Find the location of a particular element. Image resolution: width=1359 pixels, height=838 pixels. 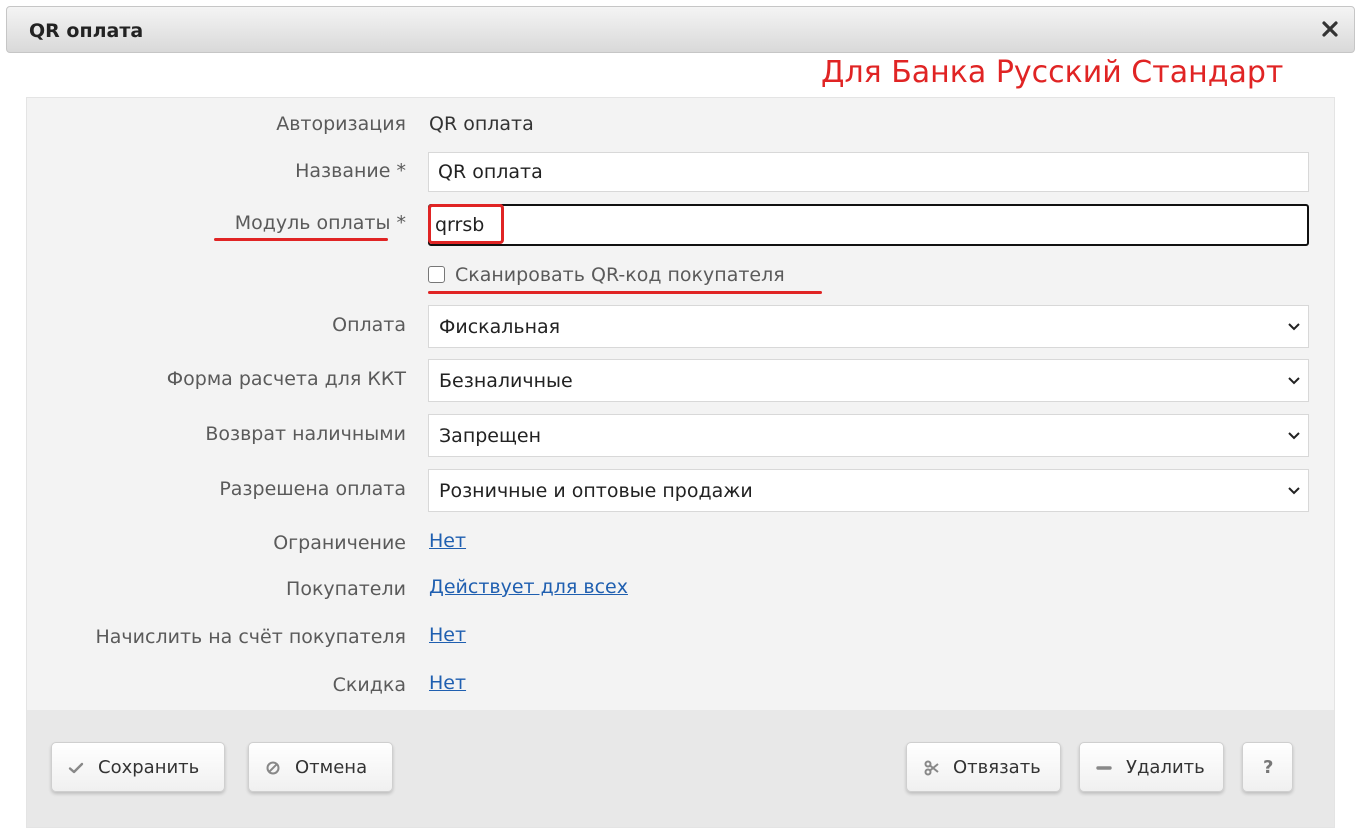

restriction-label: Ограничение is located at coordinates (339, 543).